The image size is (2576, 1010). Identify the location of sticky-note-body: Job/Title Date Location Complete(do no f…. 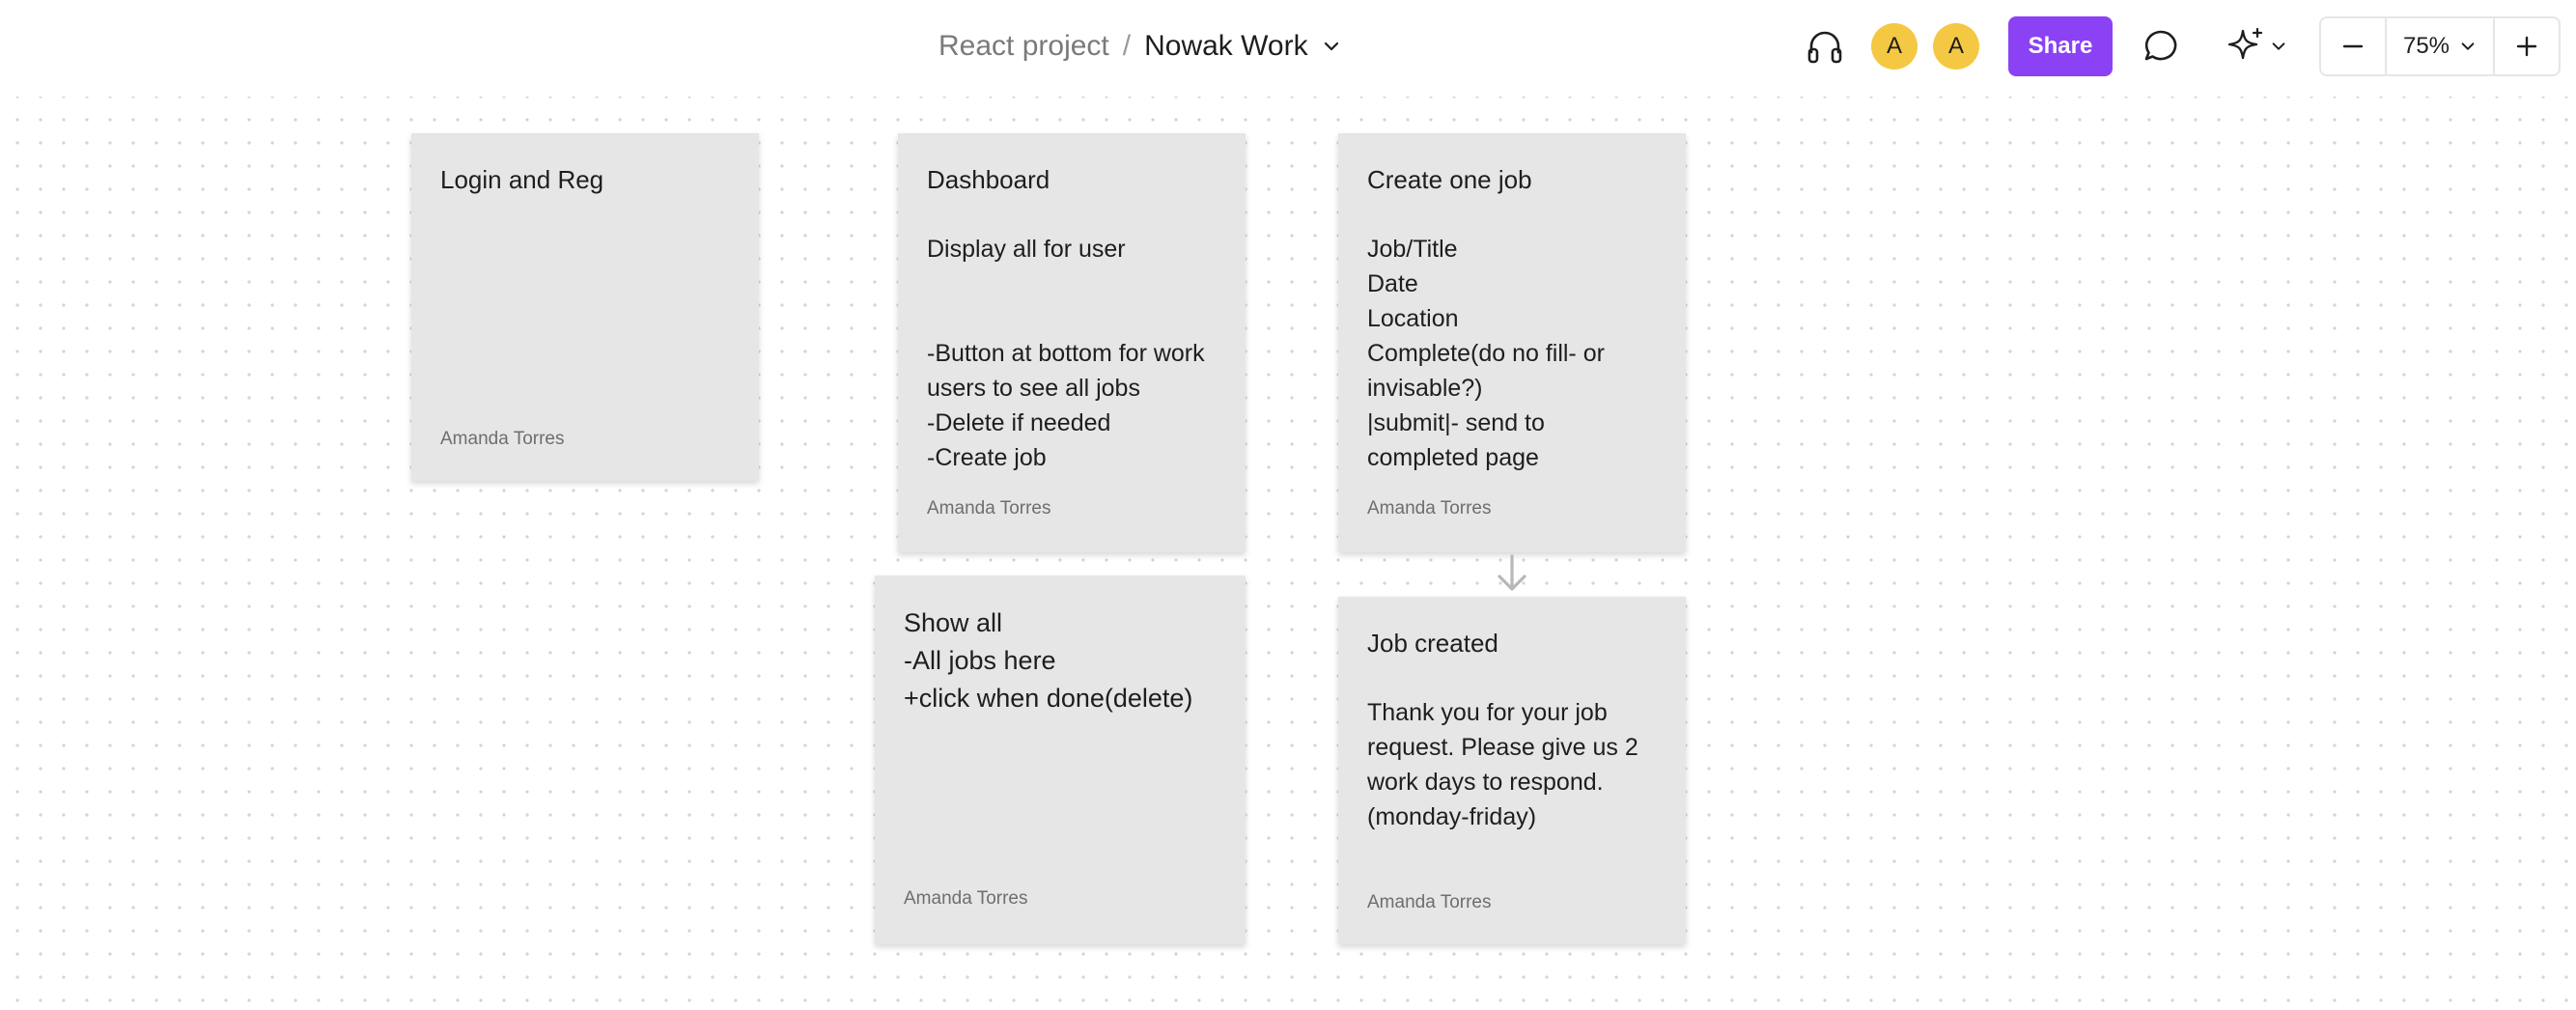
(1486, 353).